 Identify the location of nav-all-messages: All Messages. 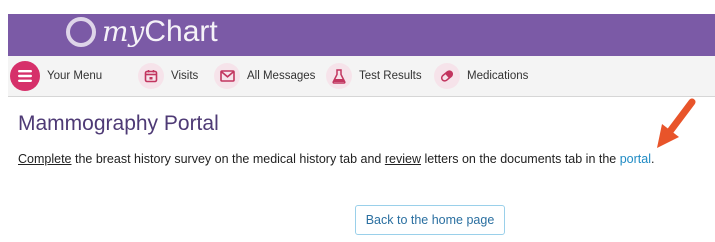
(264, 76).